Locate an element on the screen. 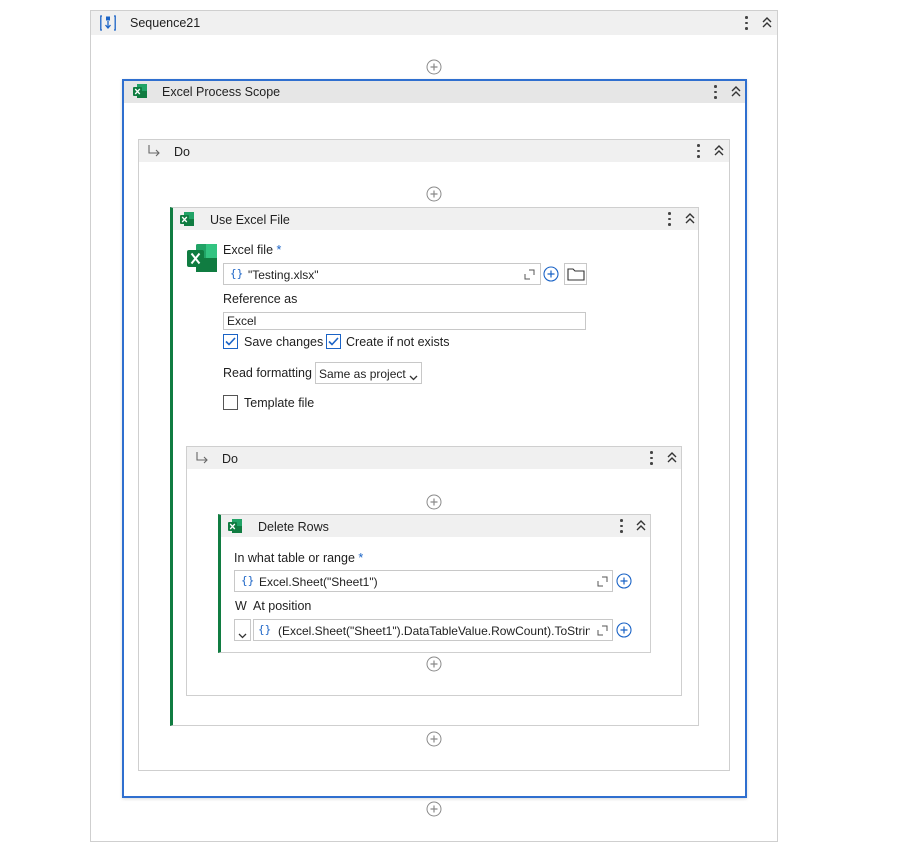 This screenshot has width=899, height=867. excel-file-label-text: Excel file is located at coordinates (248, 250).